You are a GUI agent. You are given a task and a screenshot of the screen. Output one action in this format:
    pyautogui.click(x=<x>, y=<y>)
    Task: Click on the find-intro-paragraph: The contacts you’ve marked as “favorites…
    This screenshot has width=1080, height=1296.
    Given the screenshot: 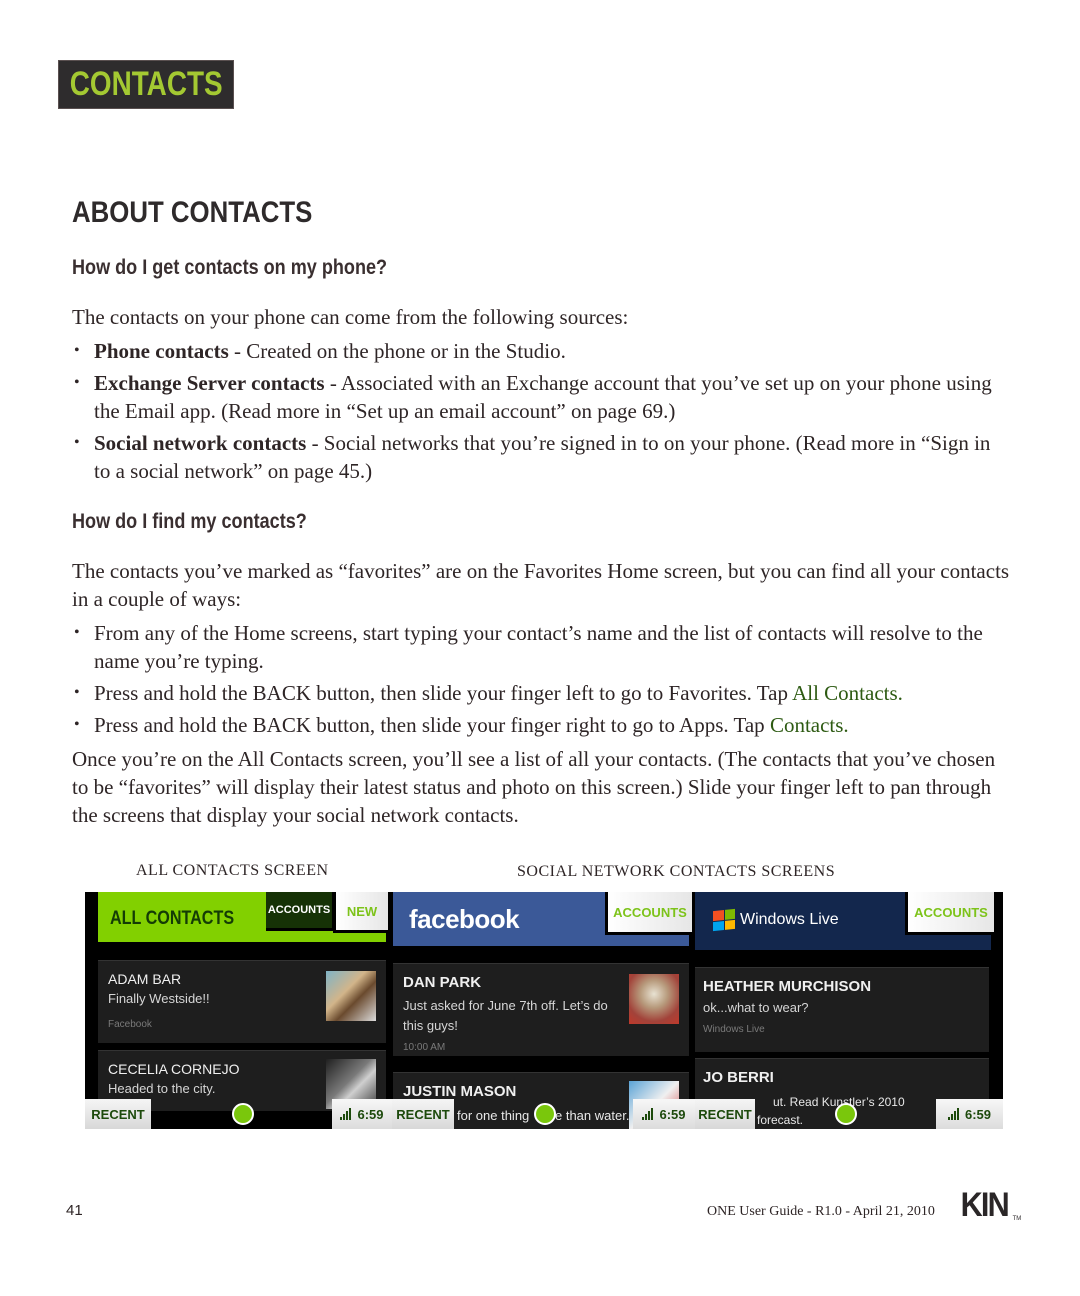 What is the action you would take?
    pyautogui.click(x=541, y=585)
    